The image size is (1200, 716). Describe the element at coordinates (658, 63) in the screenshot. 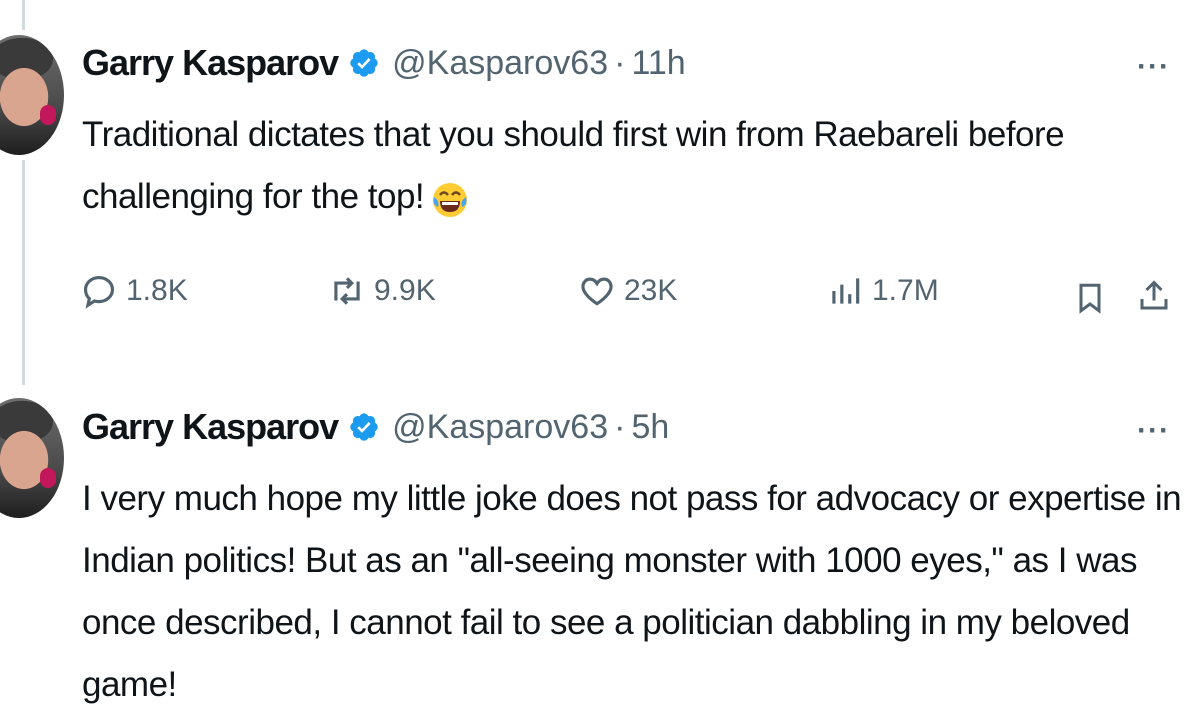

I see `timestamp: 11h` at that location.